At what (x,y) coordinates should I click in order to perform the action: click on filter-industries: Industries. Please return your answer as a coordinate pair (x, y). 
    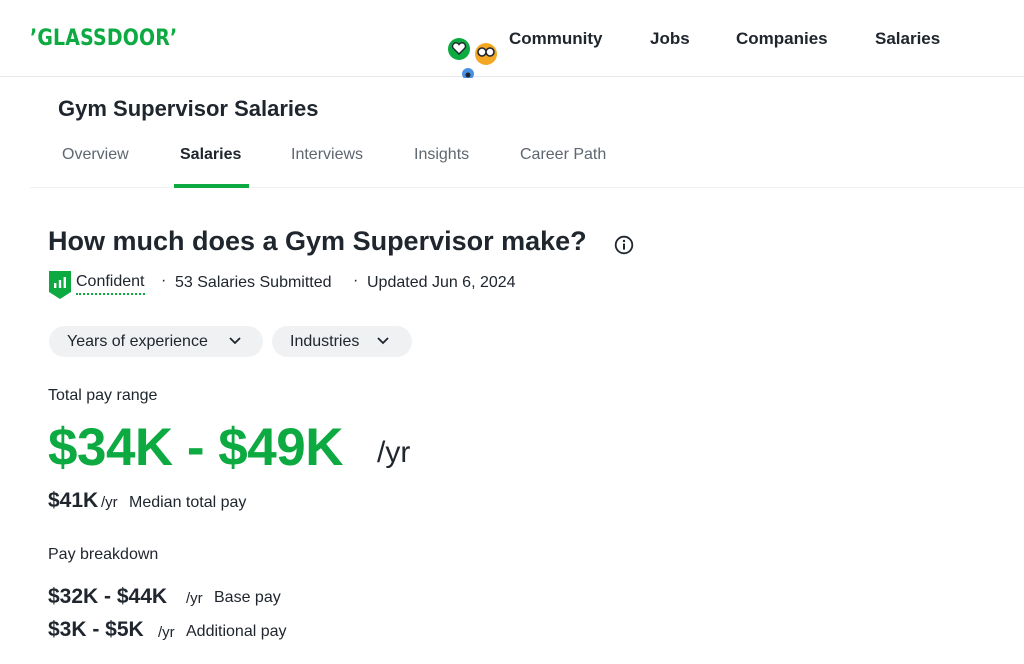
    Looking at the image, I should click on (342, 341).